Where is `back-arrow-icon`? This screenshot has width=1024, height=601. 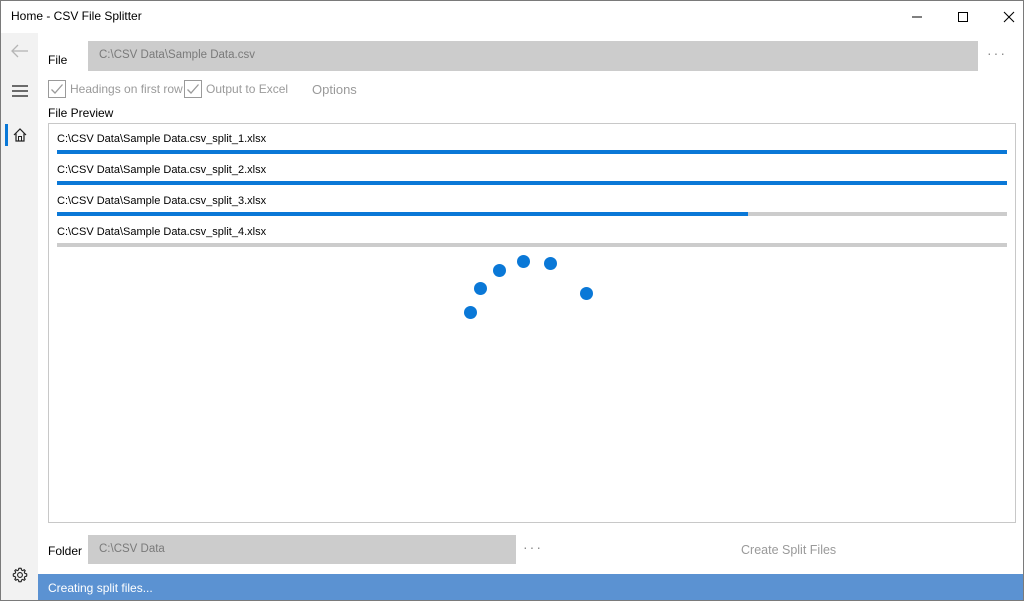
back-arrow-icon is located at coordinates (19, 51).